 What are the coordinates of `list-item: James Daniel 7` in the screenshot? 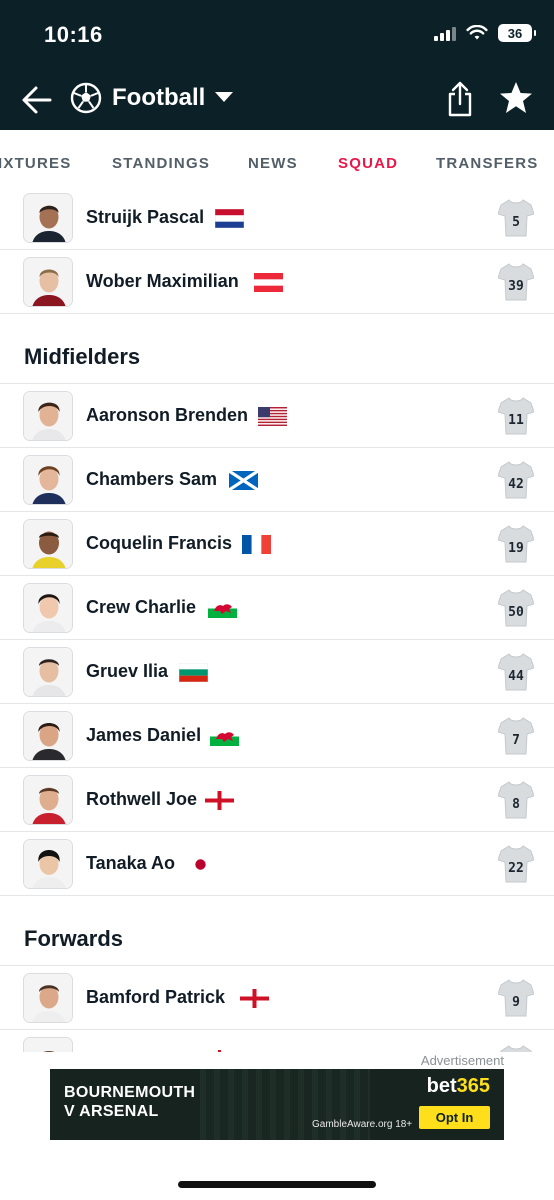 It's located at (277, 736).